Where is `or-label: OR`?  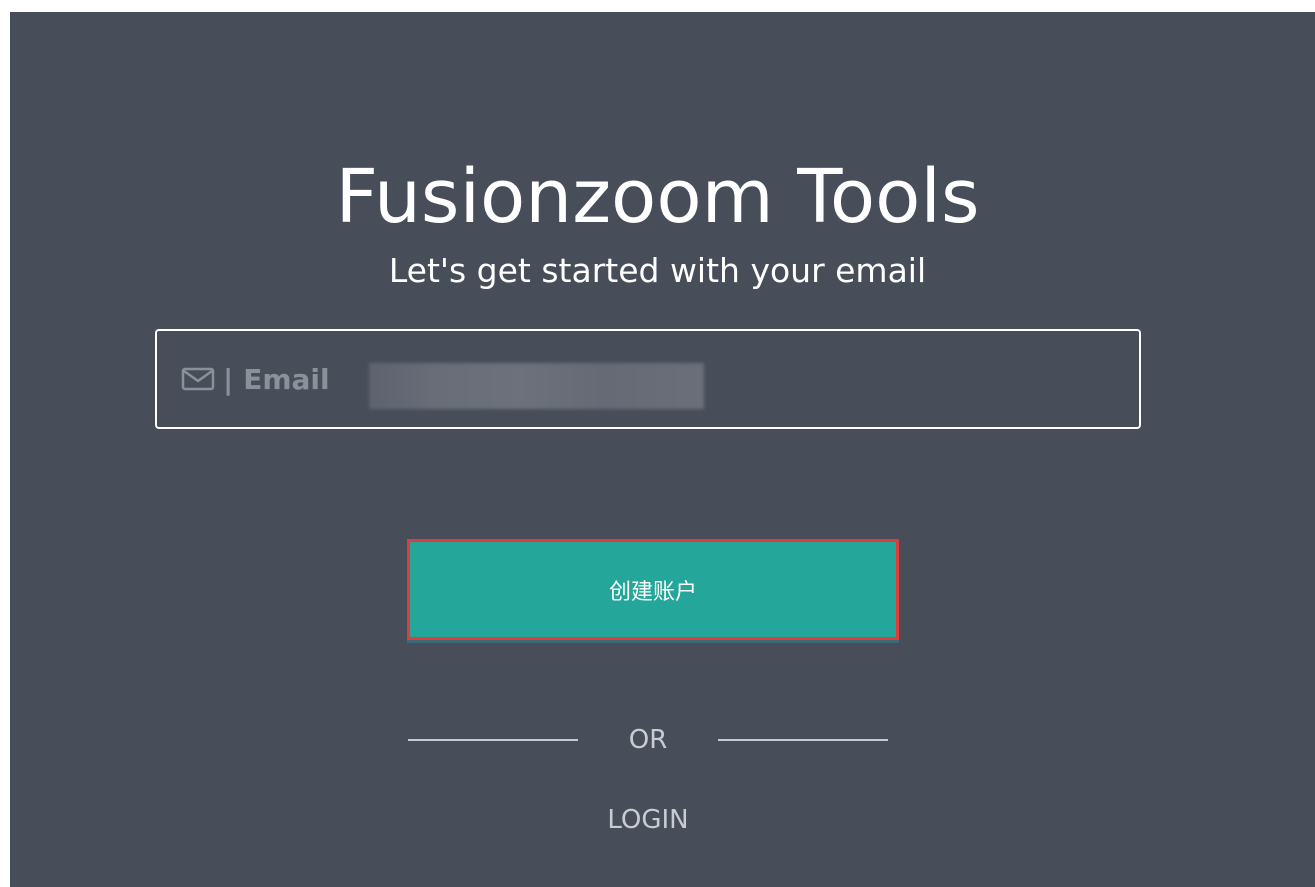 or-label: OR is located at coordinates (648, 740).